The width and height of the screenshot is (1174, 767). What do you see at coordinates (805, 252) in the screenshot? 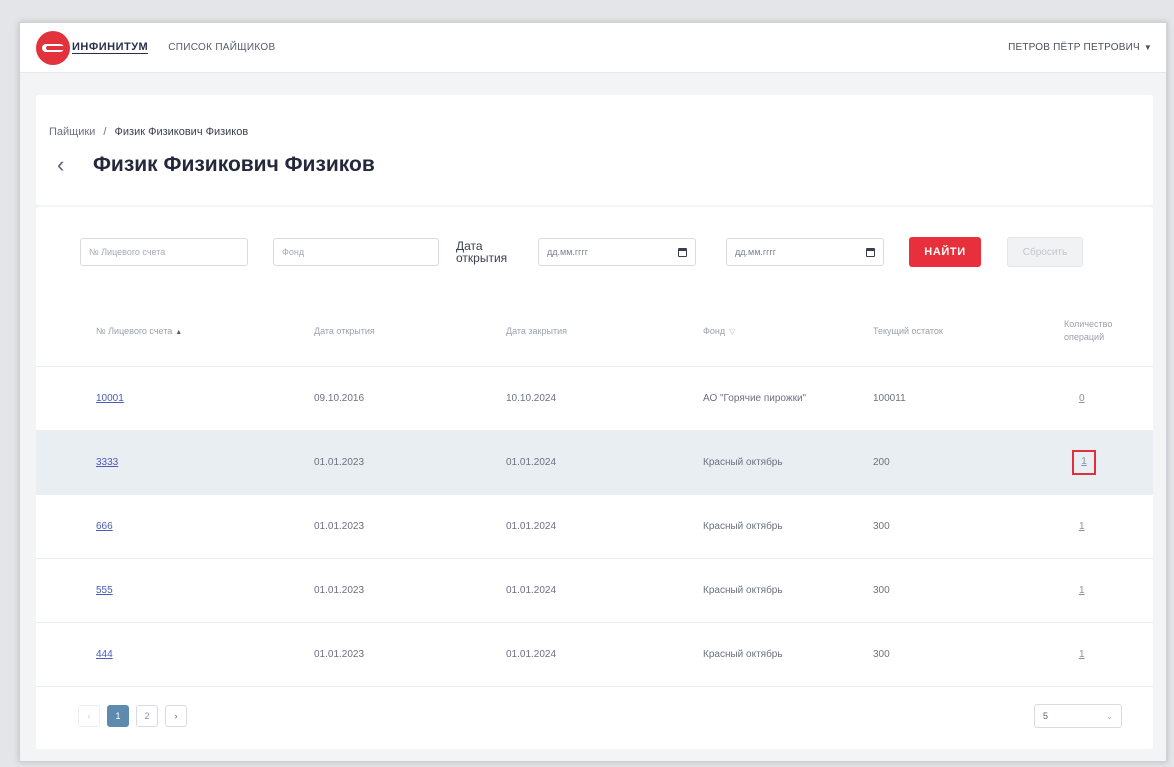
I see `date-to-input: дд.мм.гггг` at bounding box center [805, 252].